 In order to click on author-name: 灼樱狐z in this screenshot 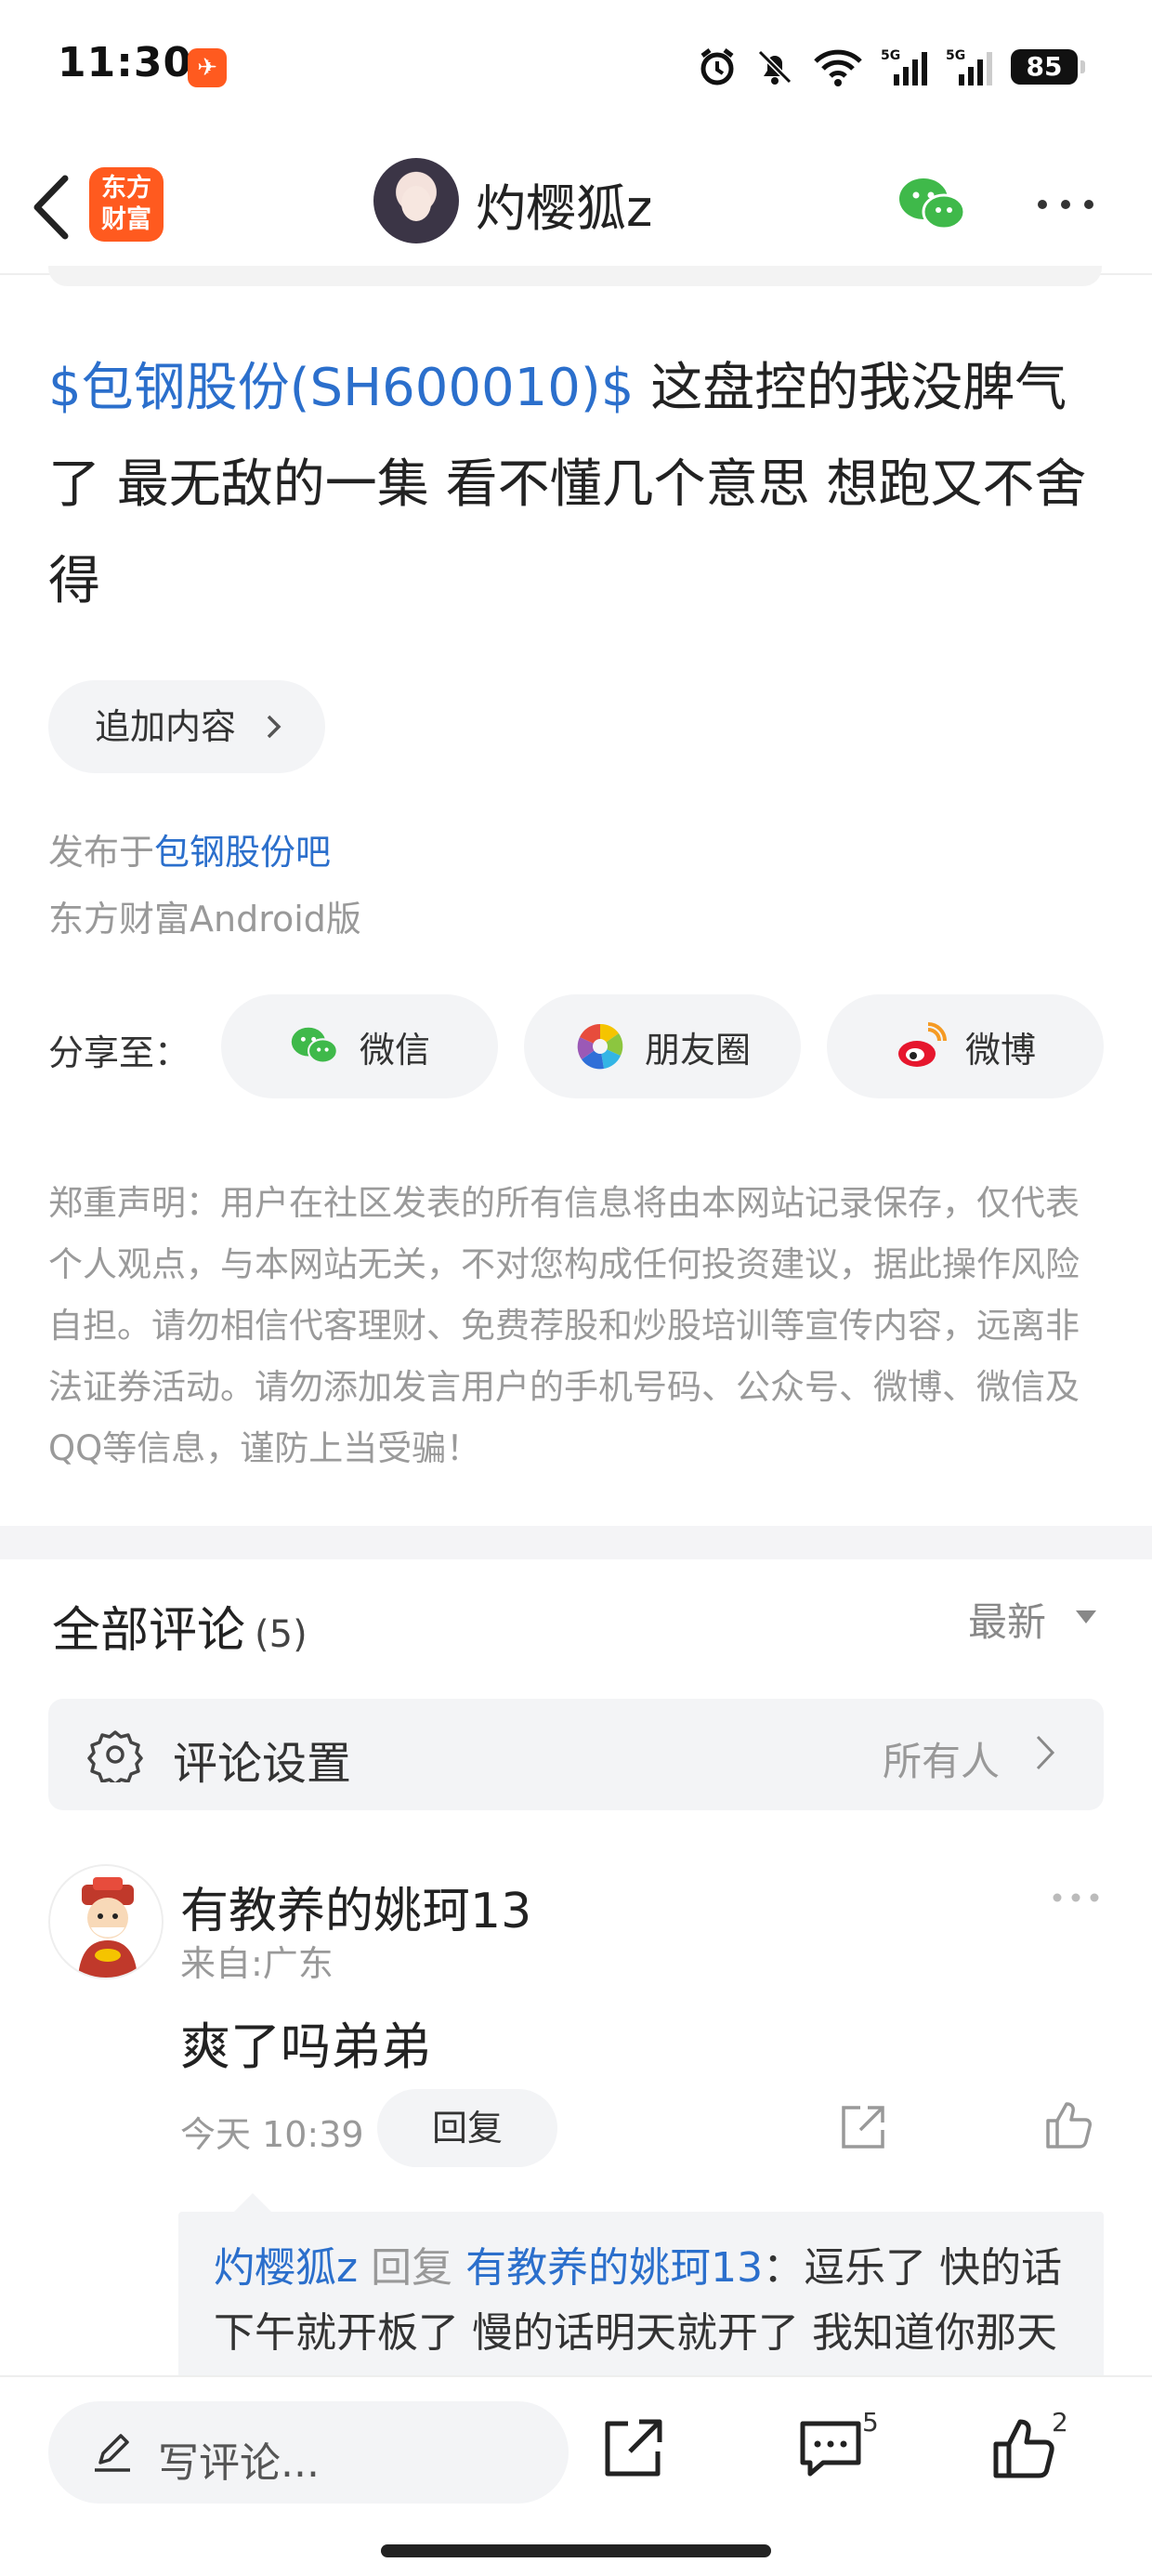, I will do `click(564, 204)`.